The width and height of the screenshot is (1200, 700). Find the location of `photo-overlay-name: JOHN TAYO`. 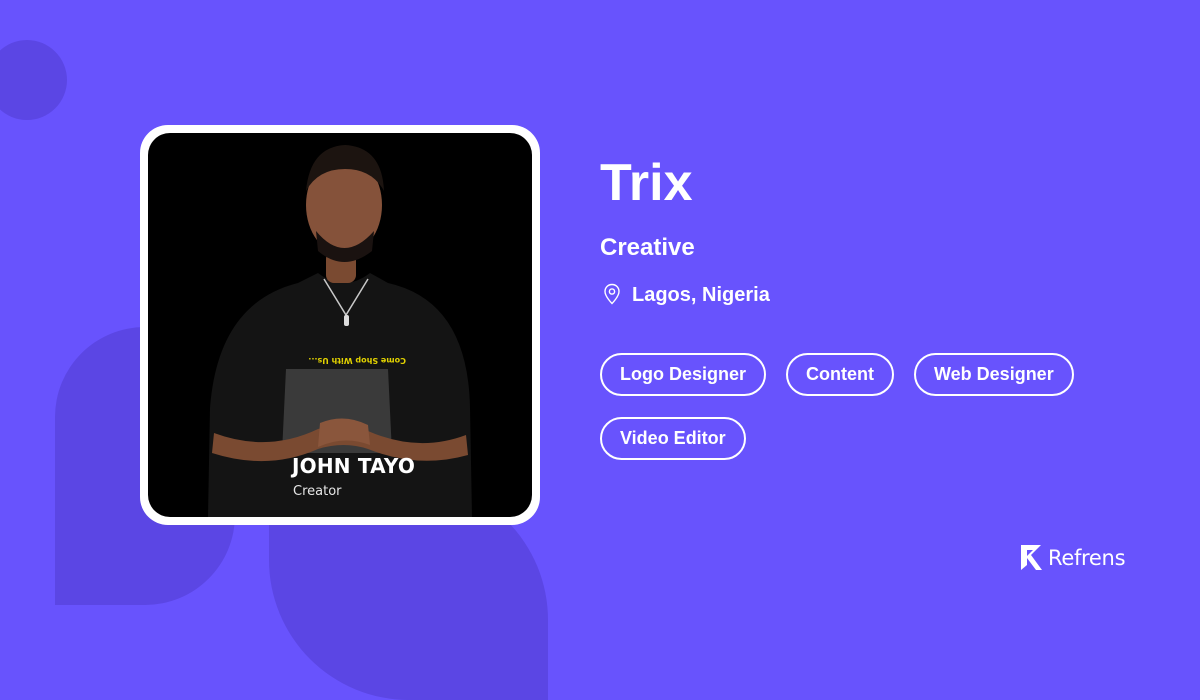

photo-overlay-name: JOHN TAYO is located at coordinates (354, 466).